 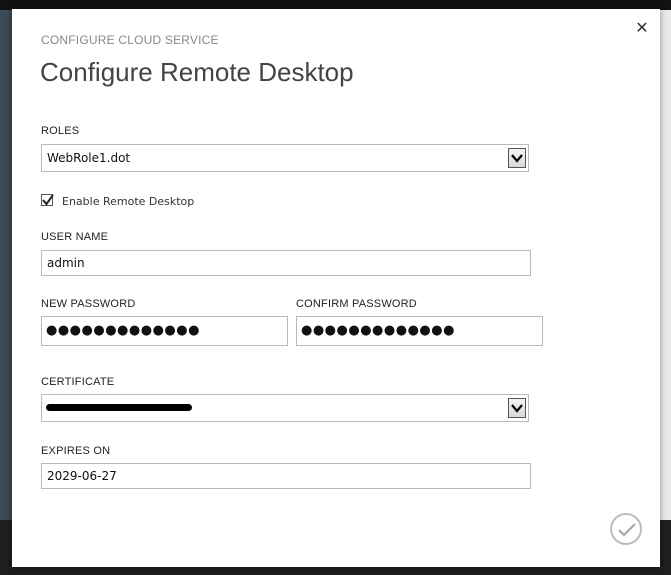 I want to click on certificate-dropdown-arrow, so click(x=517, y=408).